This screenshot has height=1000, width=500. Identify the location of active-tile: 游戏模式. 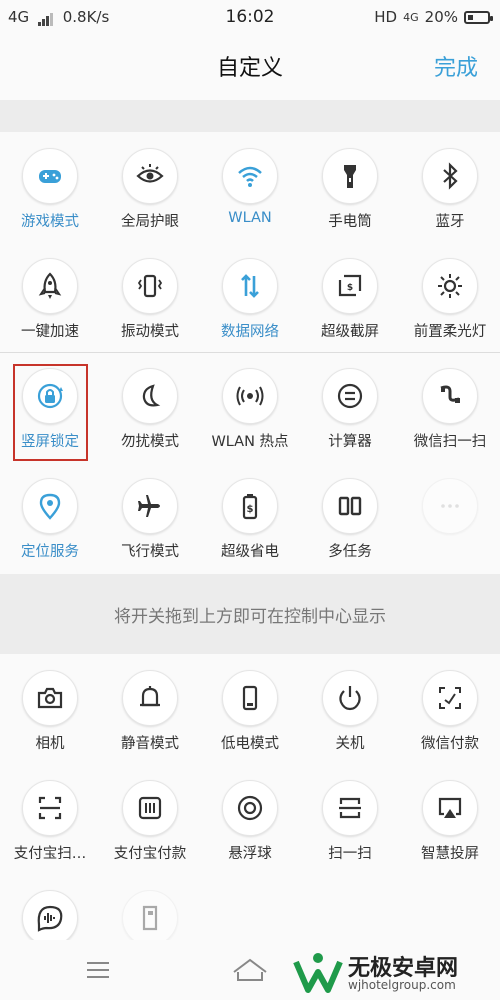
(50, 187).